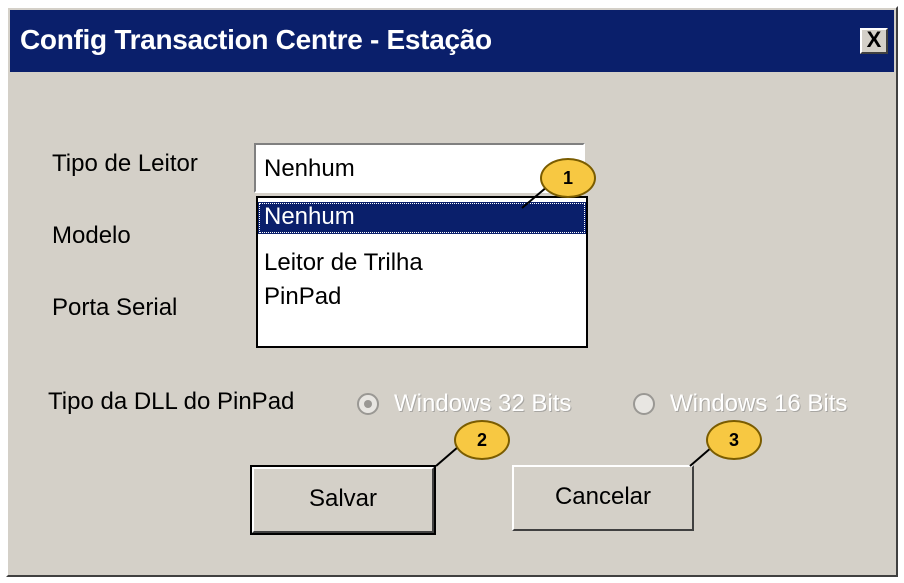  What do you see at coordinates (568, 178) in the screenshot?
I see `callout-1: 1` at bounding box center [568, 178].